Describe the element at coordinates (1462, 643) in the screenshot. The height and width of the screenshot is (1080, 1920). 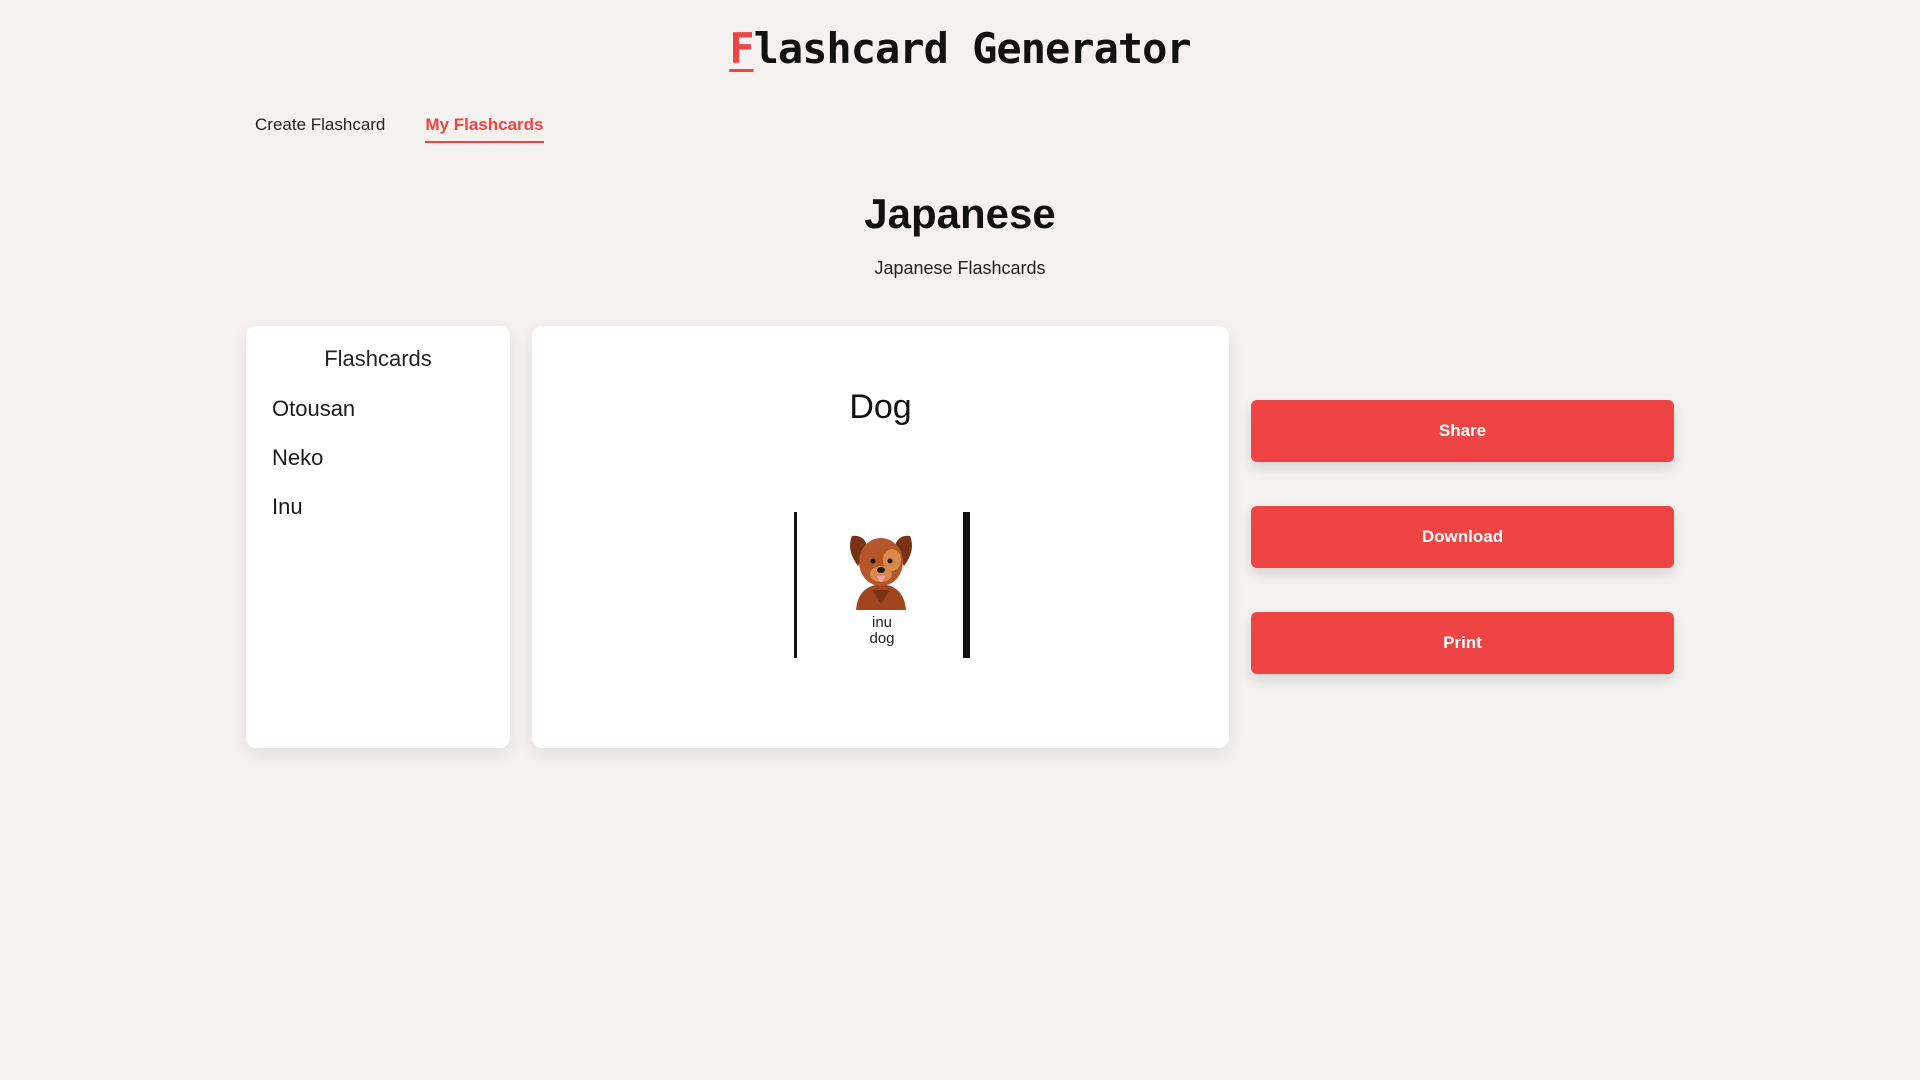
I see `print-button: Print` at that location.